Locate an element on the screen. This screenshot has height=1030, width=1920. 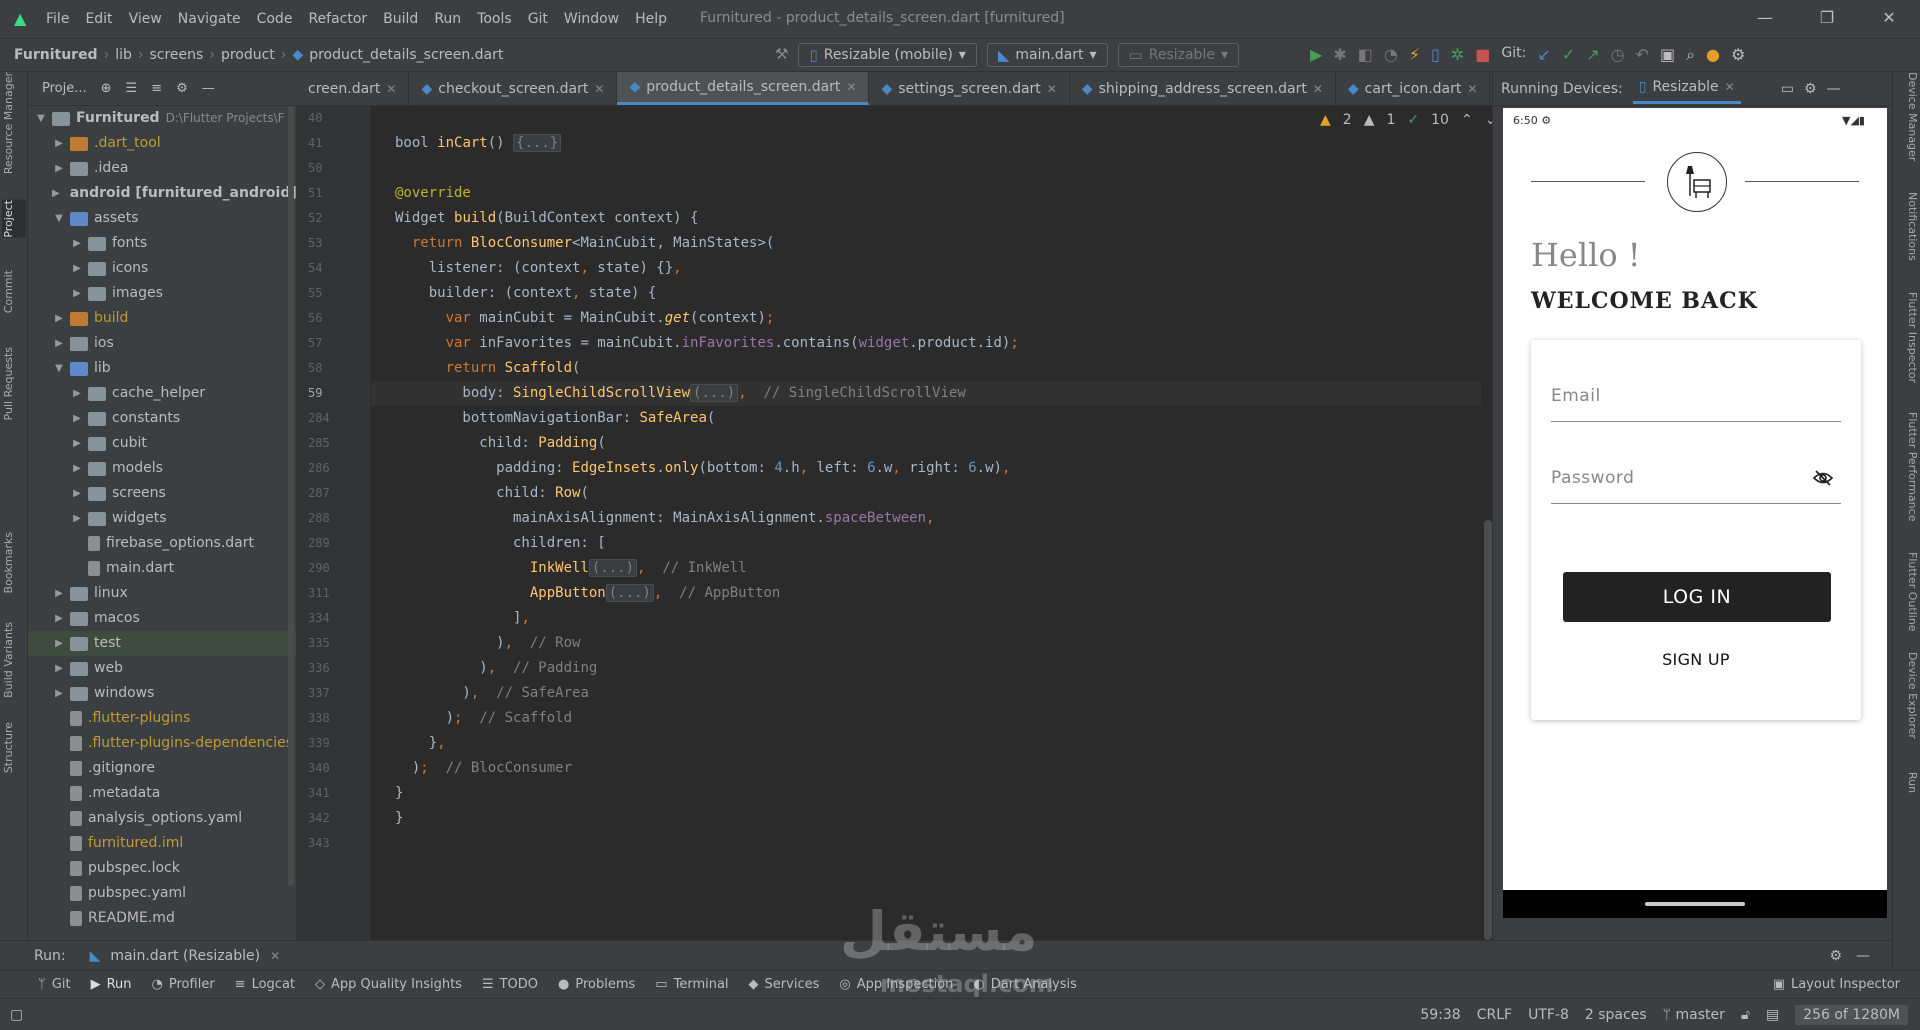
tree-item: ▶ .dart_tool is located at coordinates (162, 143).